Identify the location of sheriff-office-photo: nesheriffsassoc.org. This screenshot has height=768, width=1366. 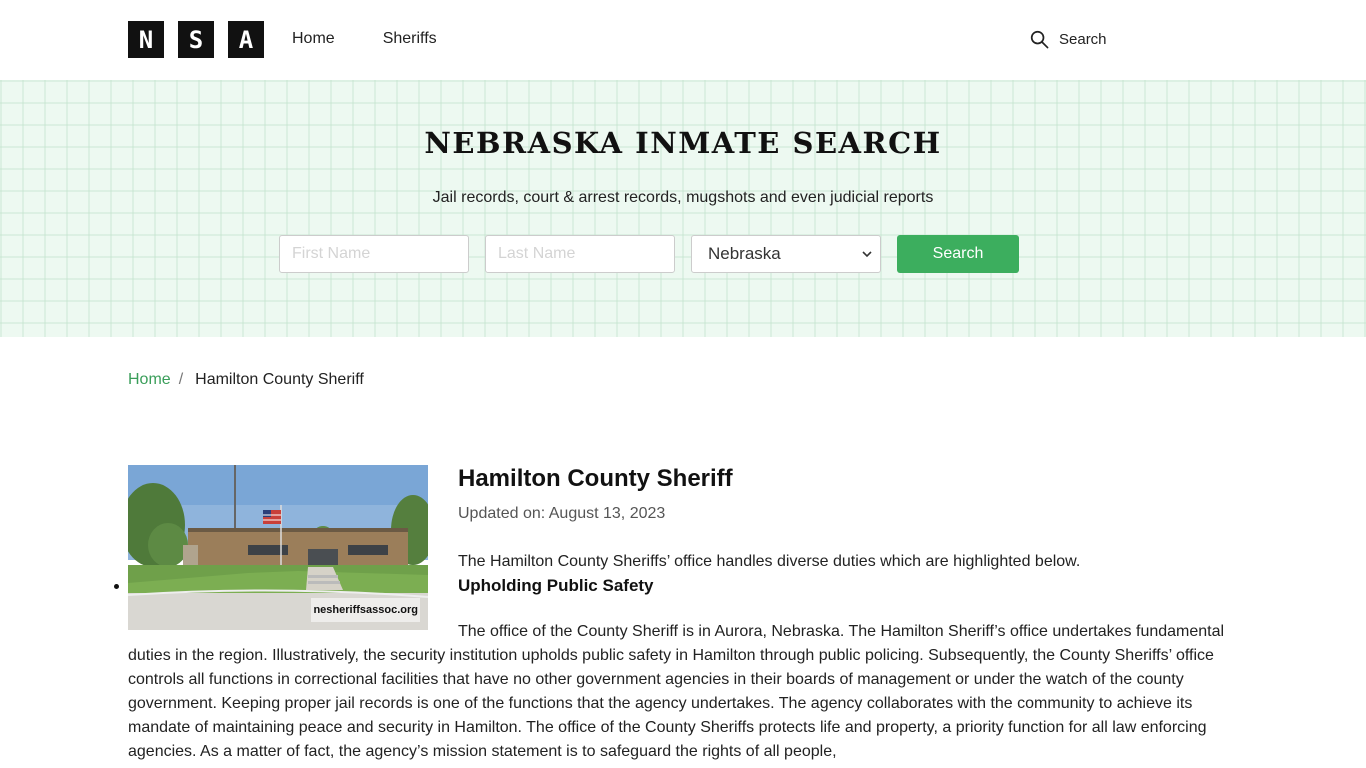
(278, 547).